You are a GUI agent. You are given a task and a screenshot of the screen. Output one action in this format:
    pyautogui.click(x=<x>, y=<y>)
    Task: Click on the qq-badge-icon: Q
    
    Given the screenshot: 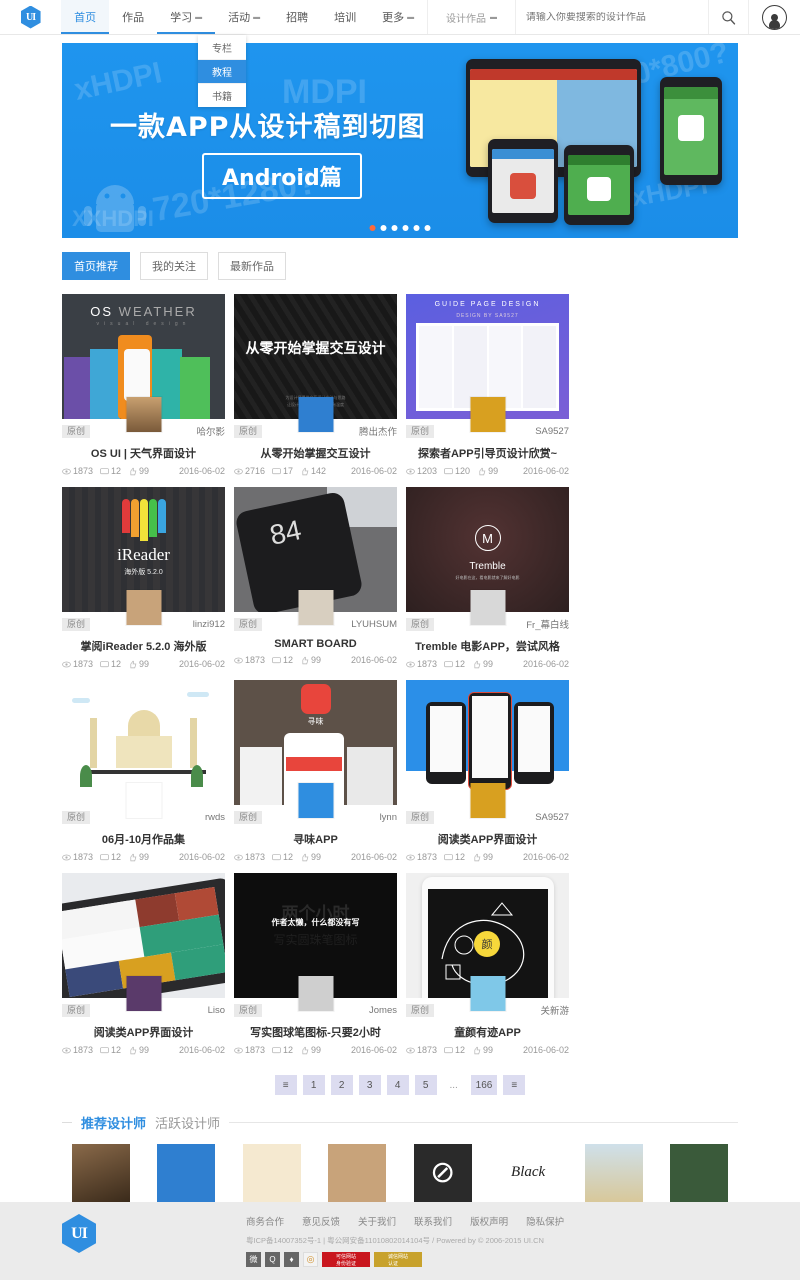 What is the action you would take?
    pyautogui.click(x=272, y=1259)
    